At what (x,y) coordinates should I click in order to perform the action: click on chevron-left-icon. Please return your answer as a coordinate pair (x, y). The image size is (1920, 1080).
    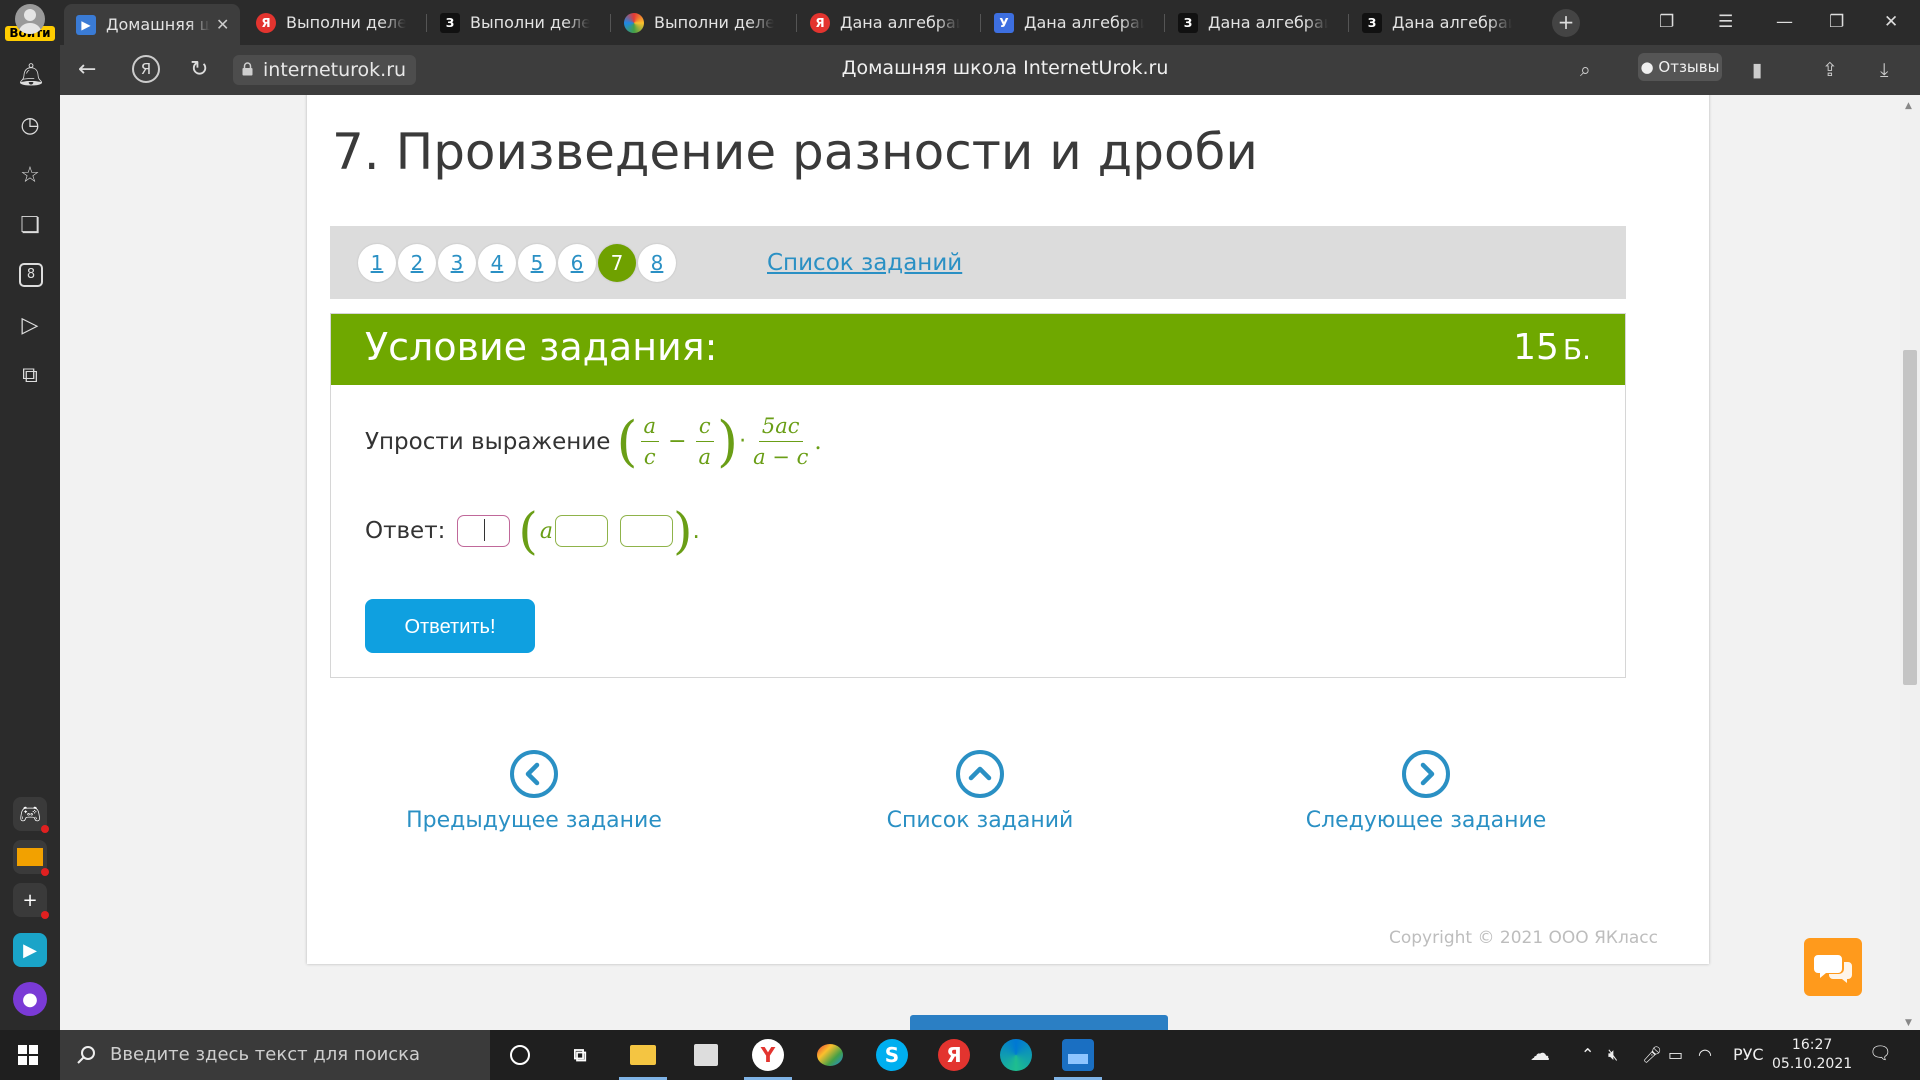
    Looking at the image, I should click on (534, 774).